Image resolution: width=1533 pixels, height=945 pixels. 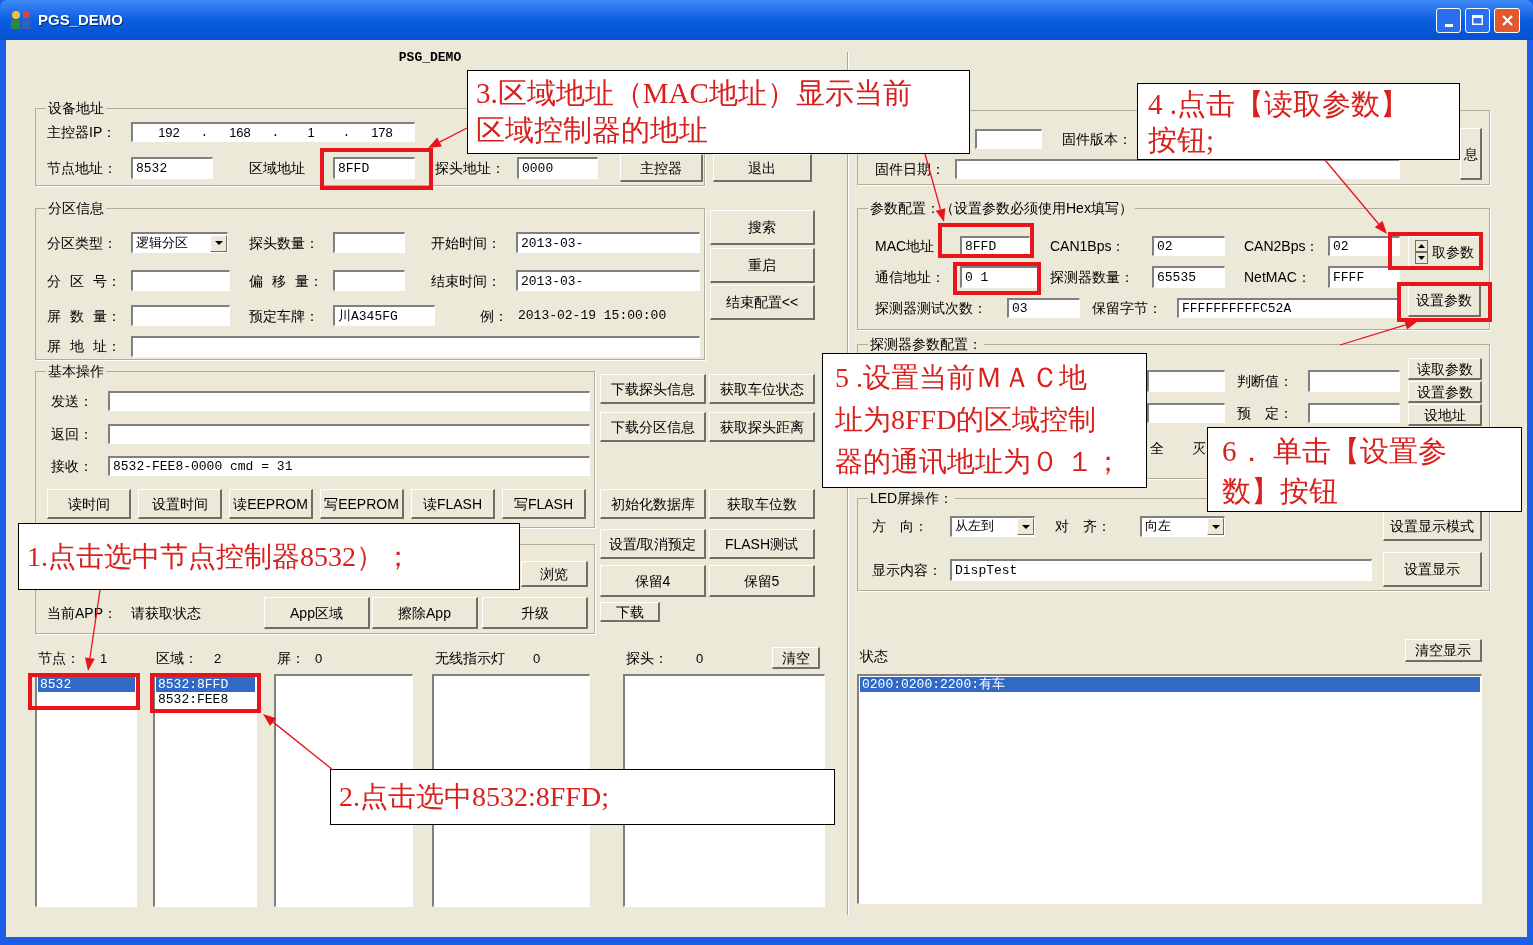 What do you see at coordinates (1265, 413) in the screenshot?
I see `field-label: 预 定：` at bounding box center [1265, 413].